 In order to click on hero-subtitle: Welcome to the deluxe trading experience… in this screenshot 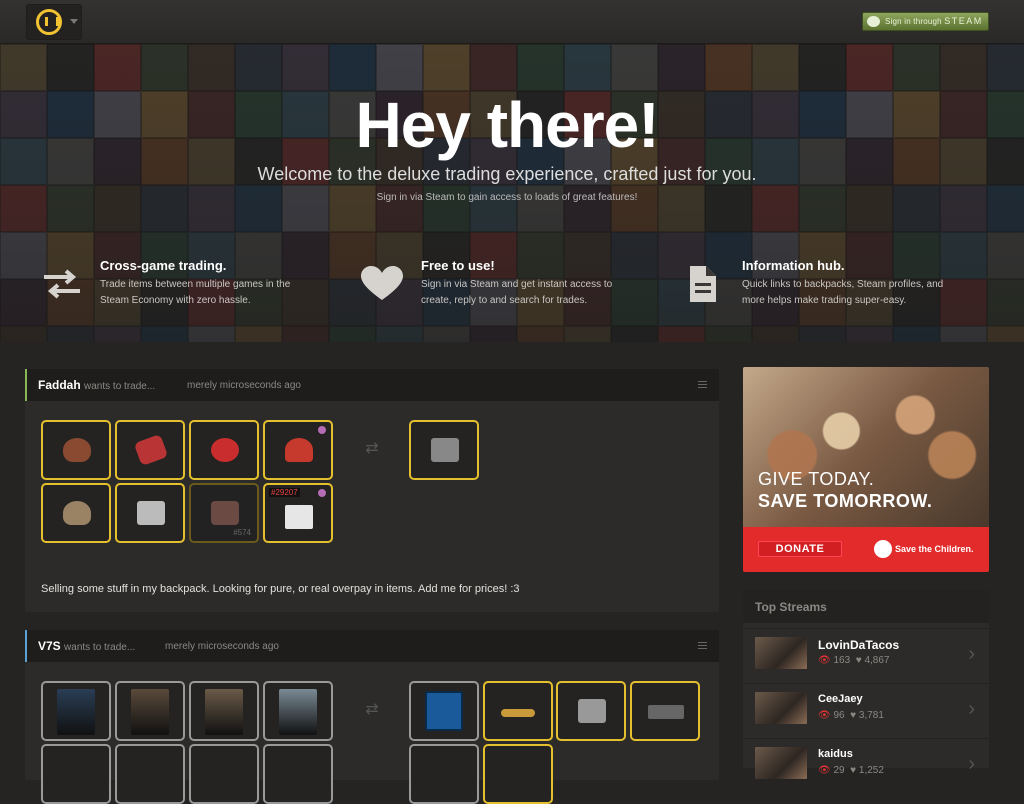, I will do `click(507, 174)`.